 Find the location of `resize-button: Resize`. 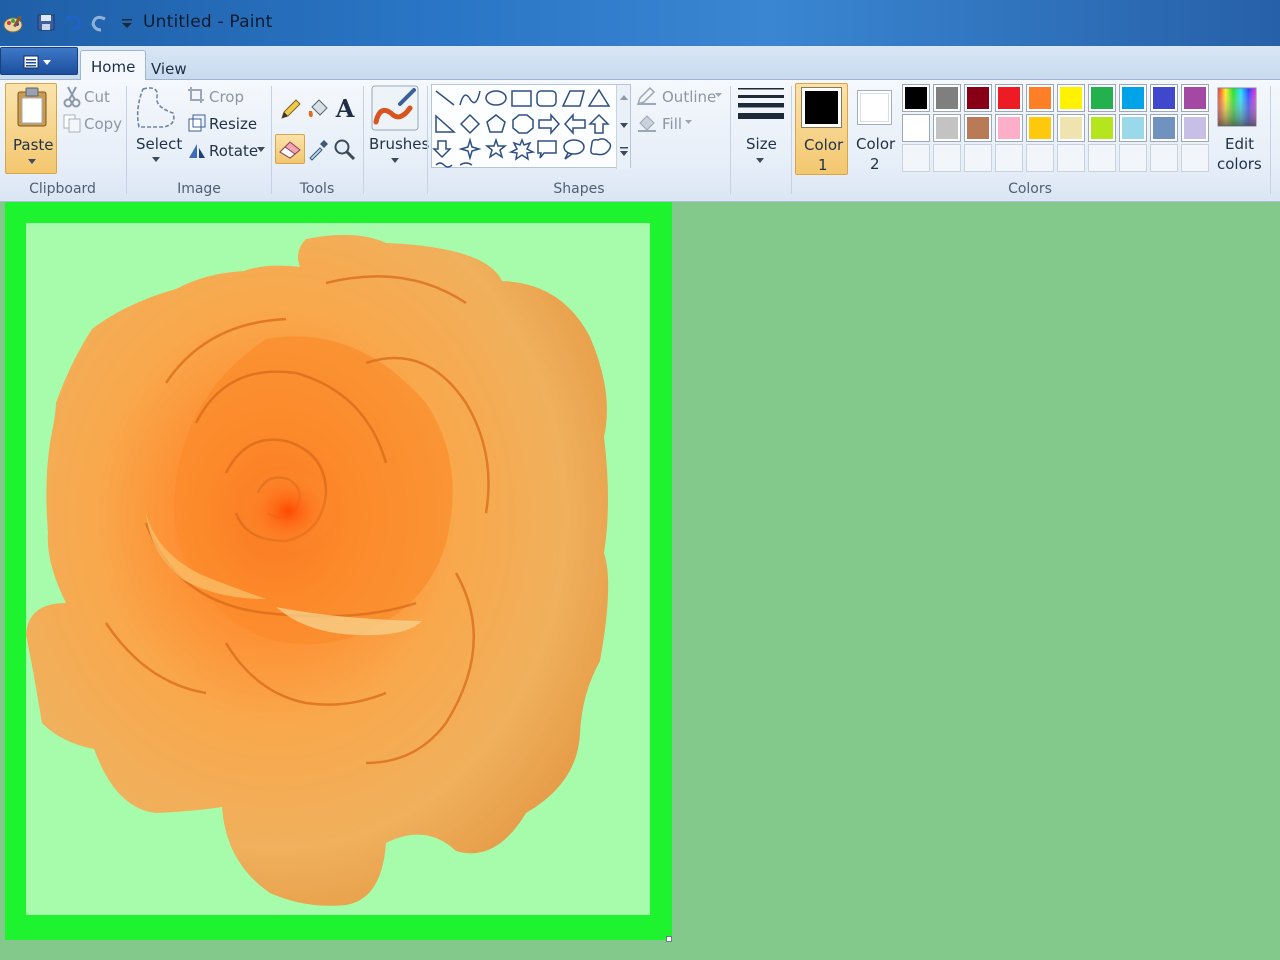

resize-button: Resize is located at coordinates (233, 124).